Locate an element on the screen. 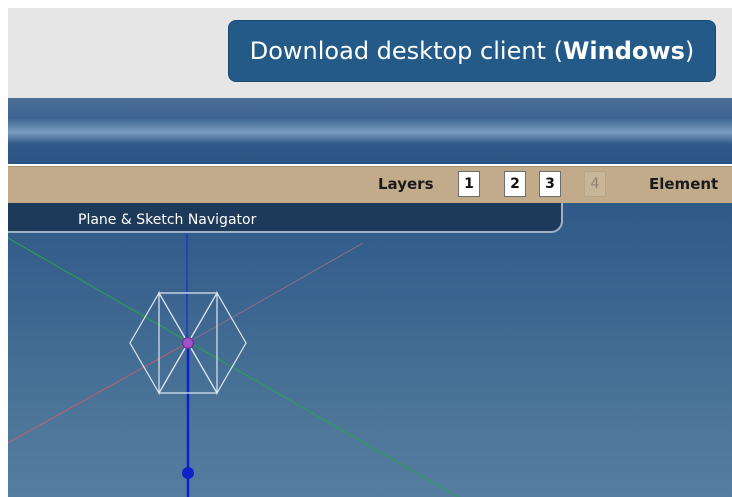  navigator-title: Plane & Sketch Navigator is located at coordinates (167, 220).